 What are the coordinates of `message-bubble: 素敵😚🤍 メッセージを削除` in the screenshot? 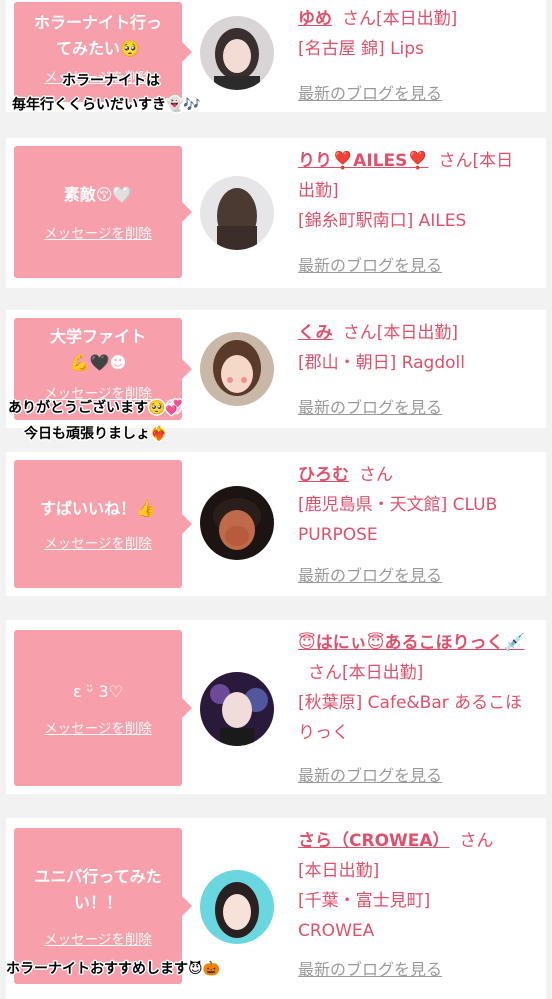 It's located at (103, 212).